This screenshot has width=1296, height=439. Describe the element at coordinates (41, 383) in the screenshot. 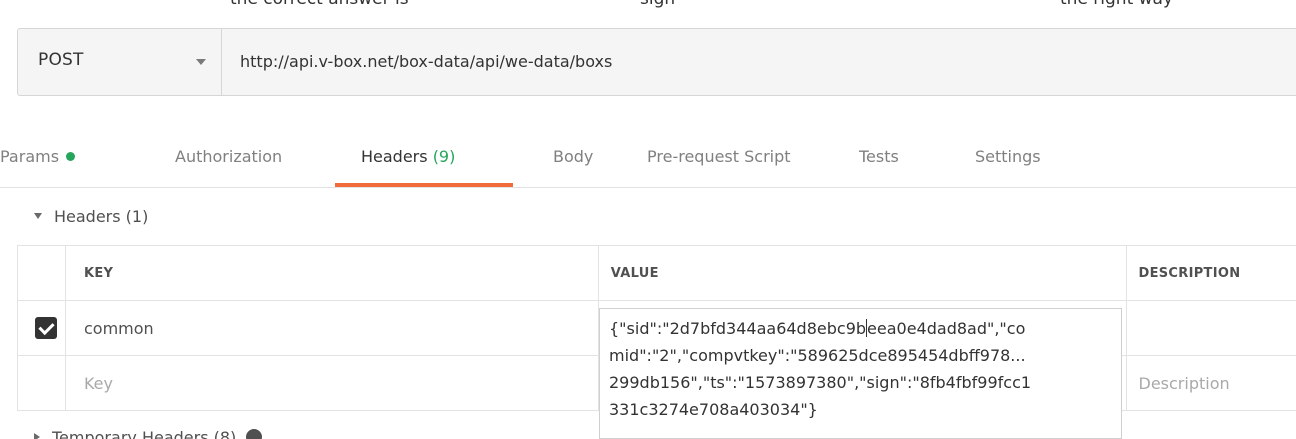

I see `new-row-check-cell` at that location.